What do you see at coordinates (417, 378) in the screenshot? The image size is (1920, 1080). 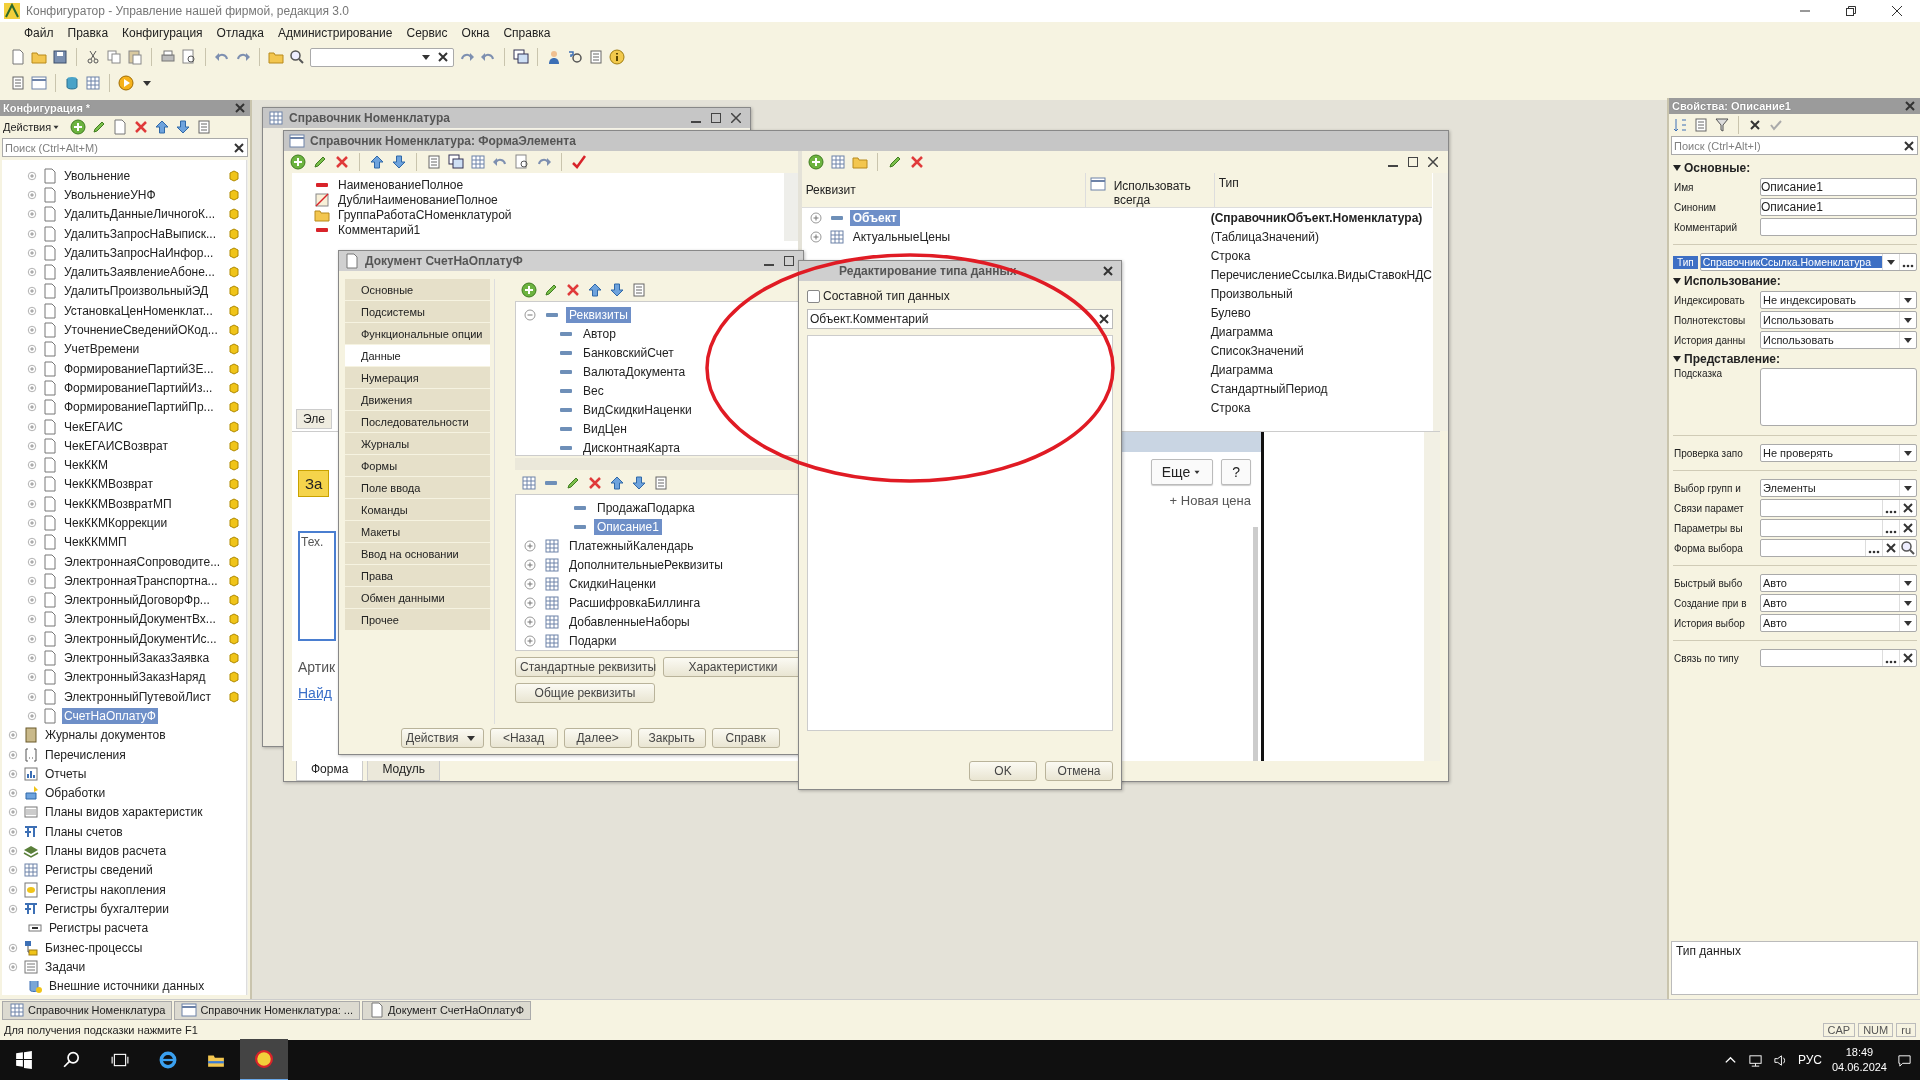 I see `nav-item: Нумерация` at bounding box center [417, 378].